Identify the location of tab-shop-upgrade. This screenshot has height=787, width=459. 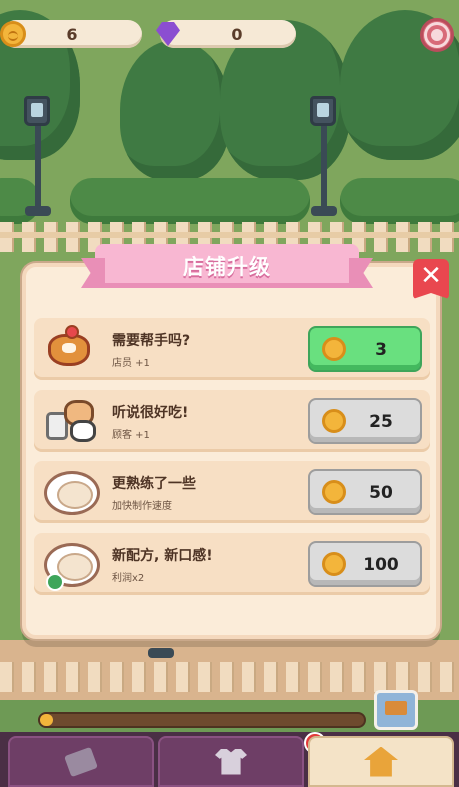
(381, 761).